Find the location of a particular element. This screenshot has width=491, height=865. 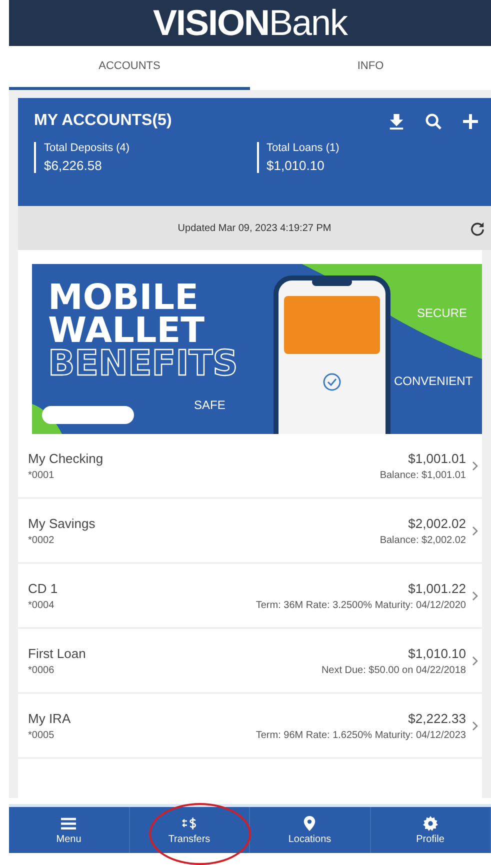

account-row: My Checking *0001 $1,001.01 Balance: $1,001.01 is located at coordinates (250, 466).